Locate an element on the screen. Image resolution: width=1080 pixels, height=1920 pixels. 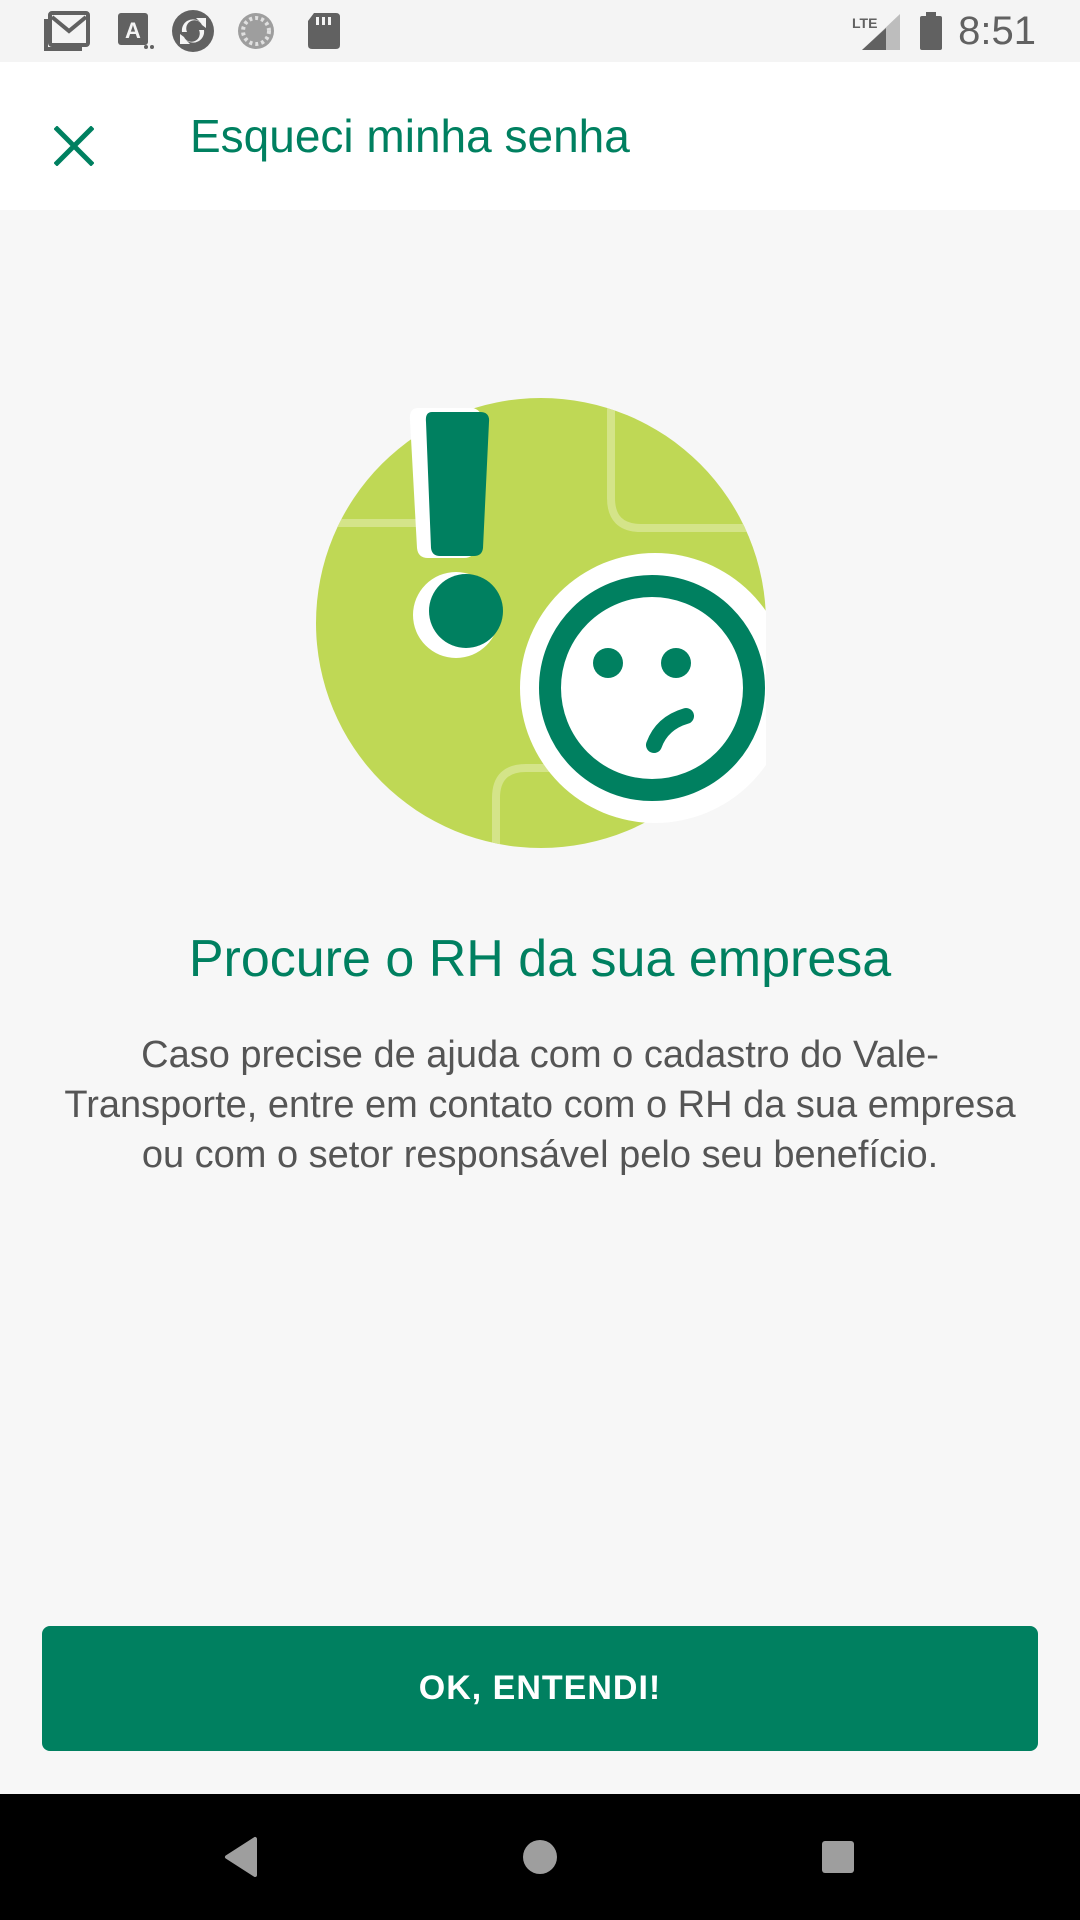
exclamation-sad-face-illustration is located at coordinates (541, 623).